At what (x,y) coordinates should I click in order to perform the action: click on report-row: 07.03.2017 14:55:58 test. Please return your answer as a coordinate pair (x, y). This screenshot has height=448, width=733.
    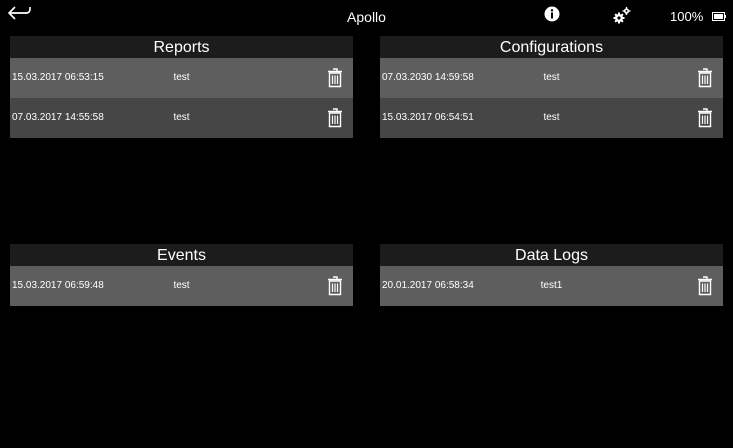
    Looking at the image, I should click on (181, 118).